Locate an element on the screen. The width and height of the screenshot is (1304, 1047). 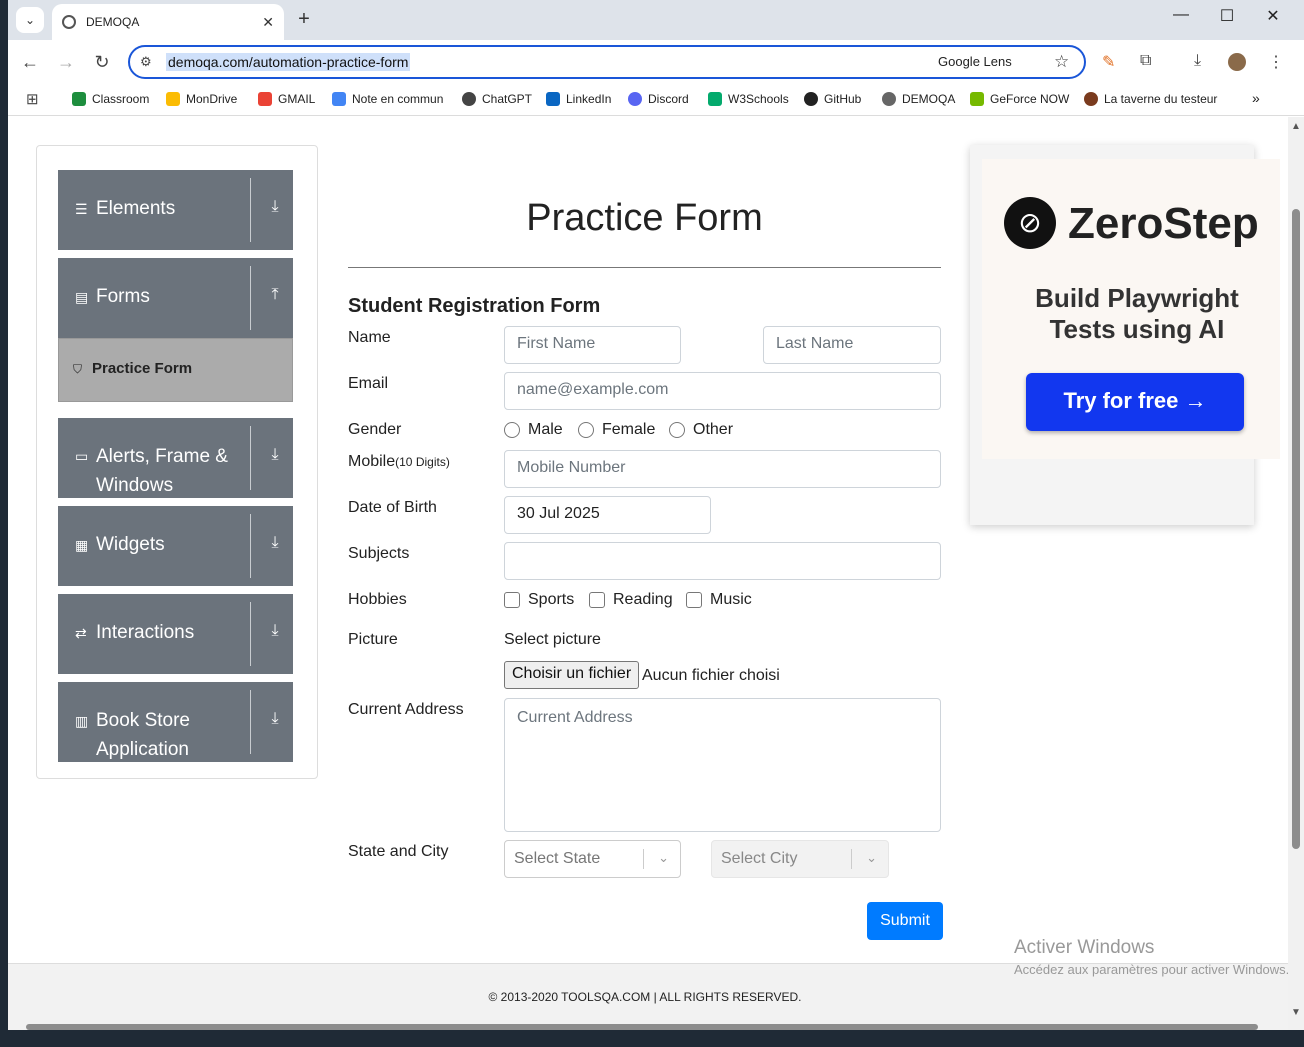
profile-avatar is located at coordinates (1237, 62).